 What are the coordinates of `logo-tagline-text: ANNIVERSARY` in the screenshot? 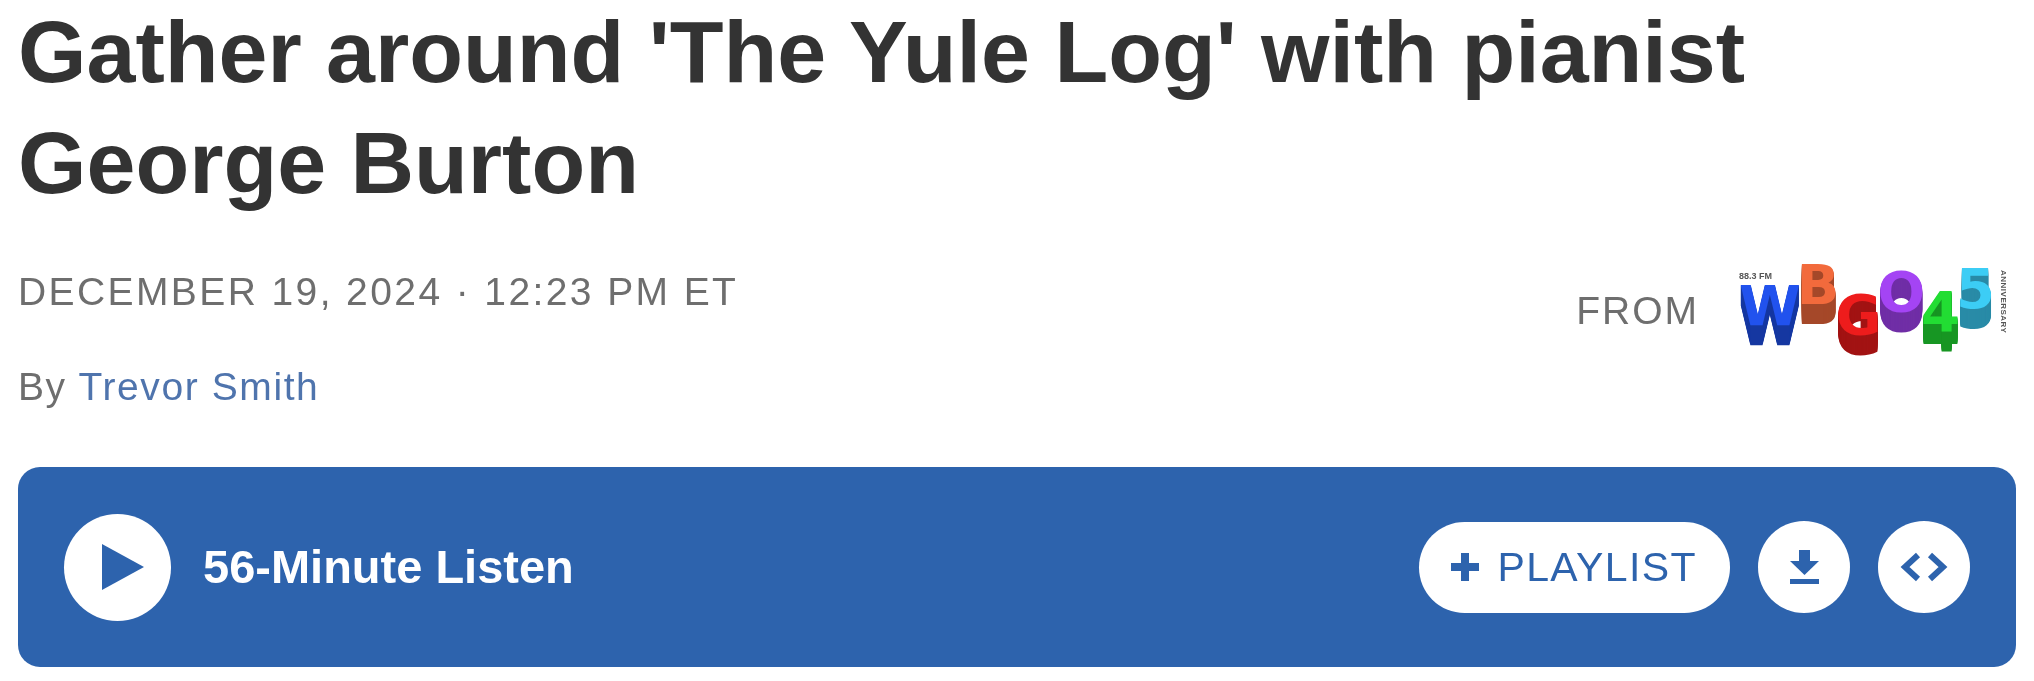 It's located at (2003, 302).